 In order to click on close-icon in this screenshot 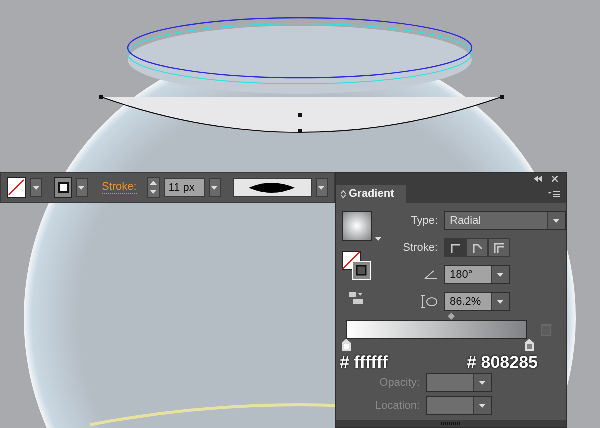, I will do `click(555, 179)`.